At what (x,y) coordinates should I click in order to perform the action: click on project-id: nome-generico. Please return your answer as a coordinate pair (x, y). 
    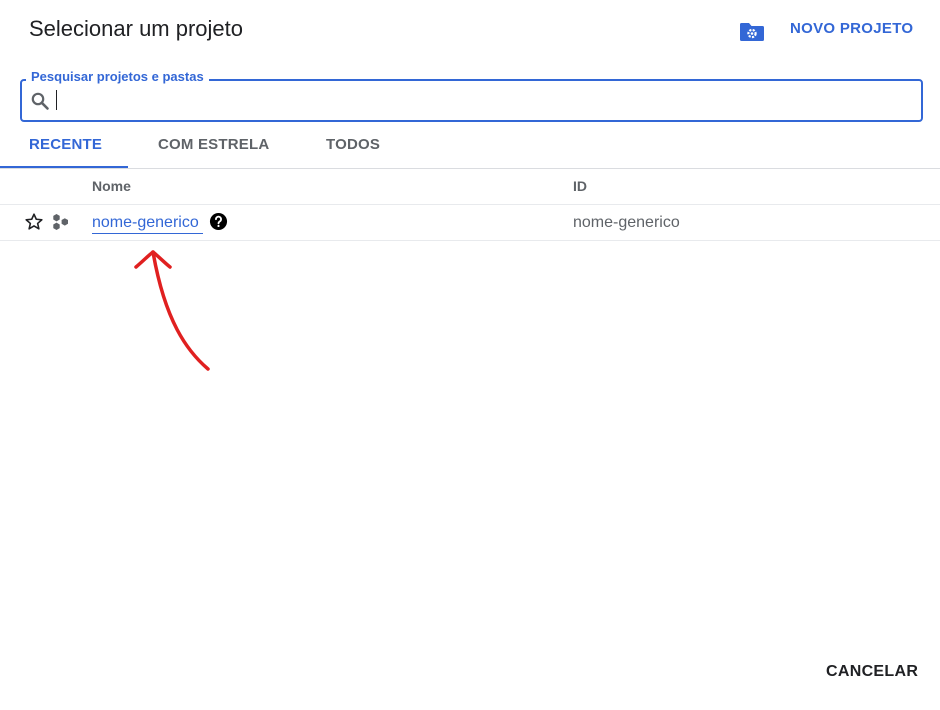
    Looking at the image, I should click on (626, 222).